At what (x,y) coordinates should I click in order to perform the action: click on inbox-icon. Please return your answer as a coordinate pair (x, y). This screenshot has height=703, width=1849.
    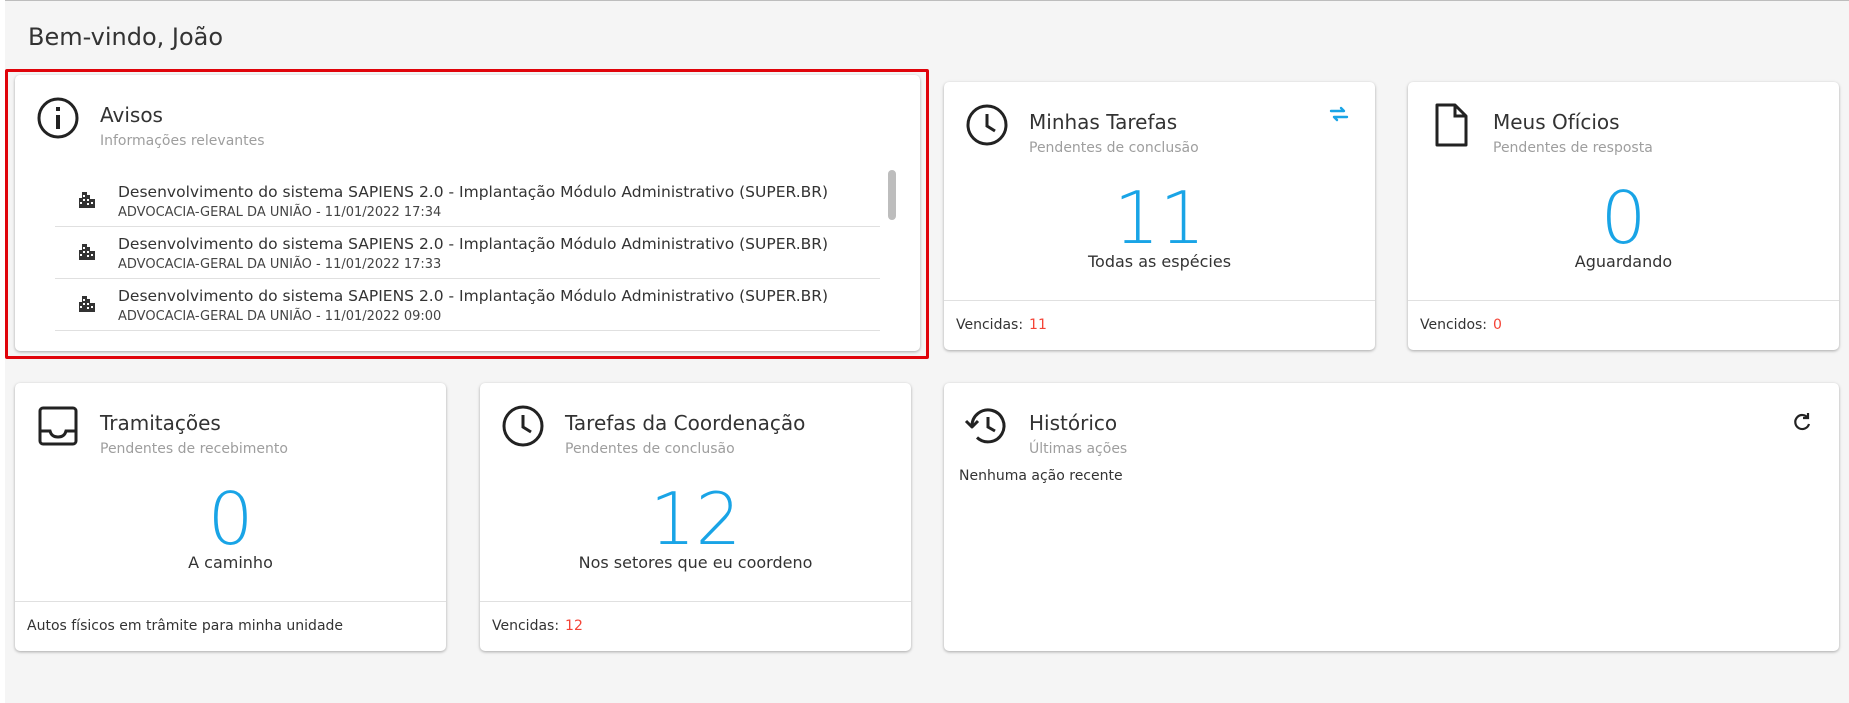
    Looking at the image, I should click on (58, 426).